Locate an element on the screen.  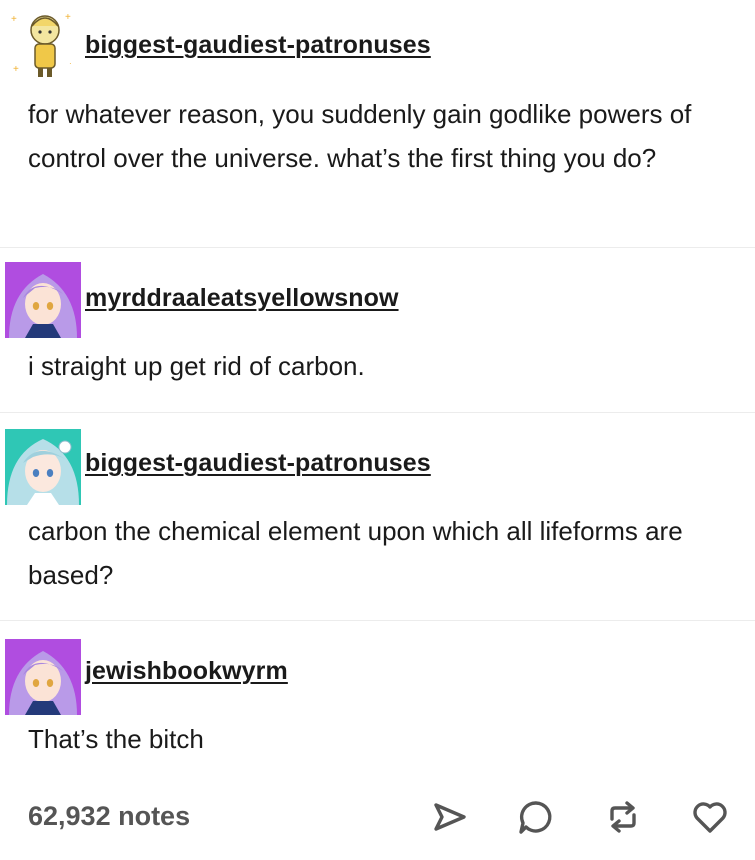
notes-count: 62,932 notes is located at coordinates (109, 816).